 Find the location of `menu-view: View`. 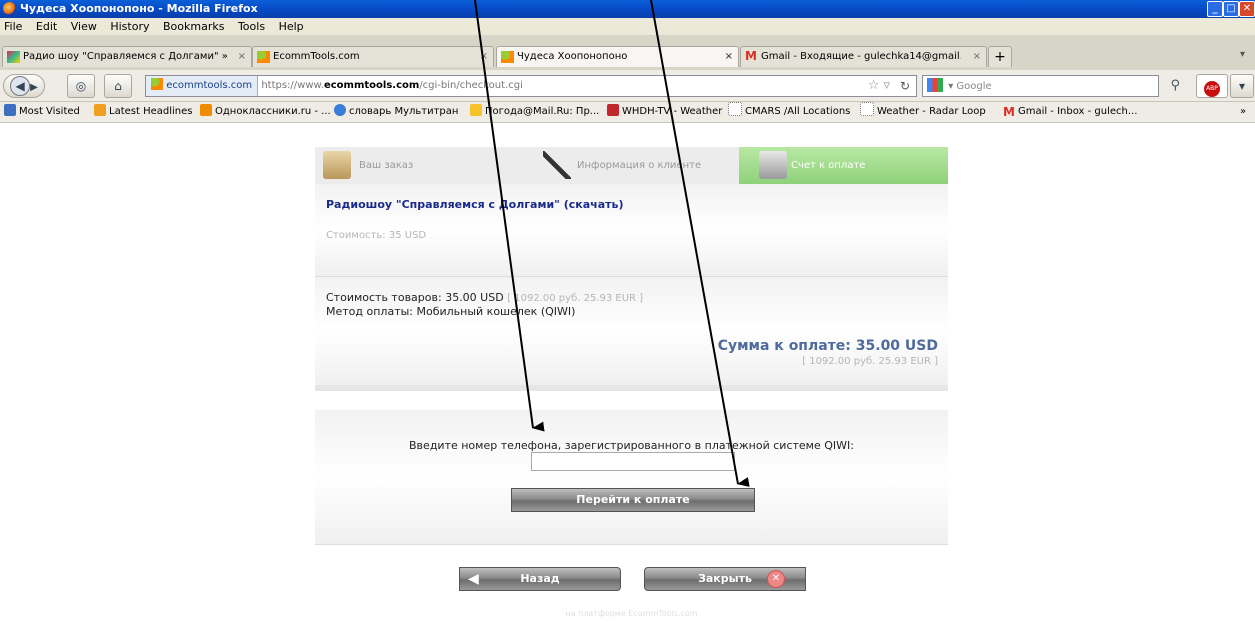

menu-view: View is located at coordinates (84, 26).